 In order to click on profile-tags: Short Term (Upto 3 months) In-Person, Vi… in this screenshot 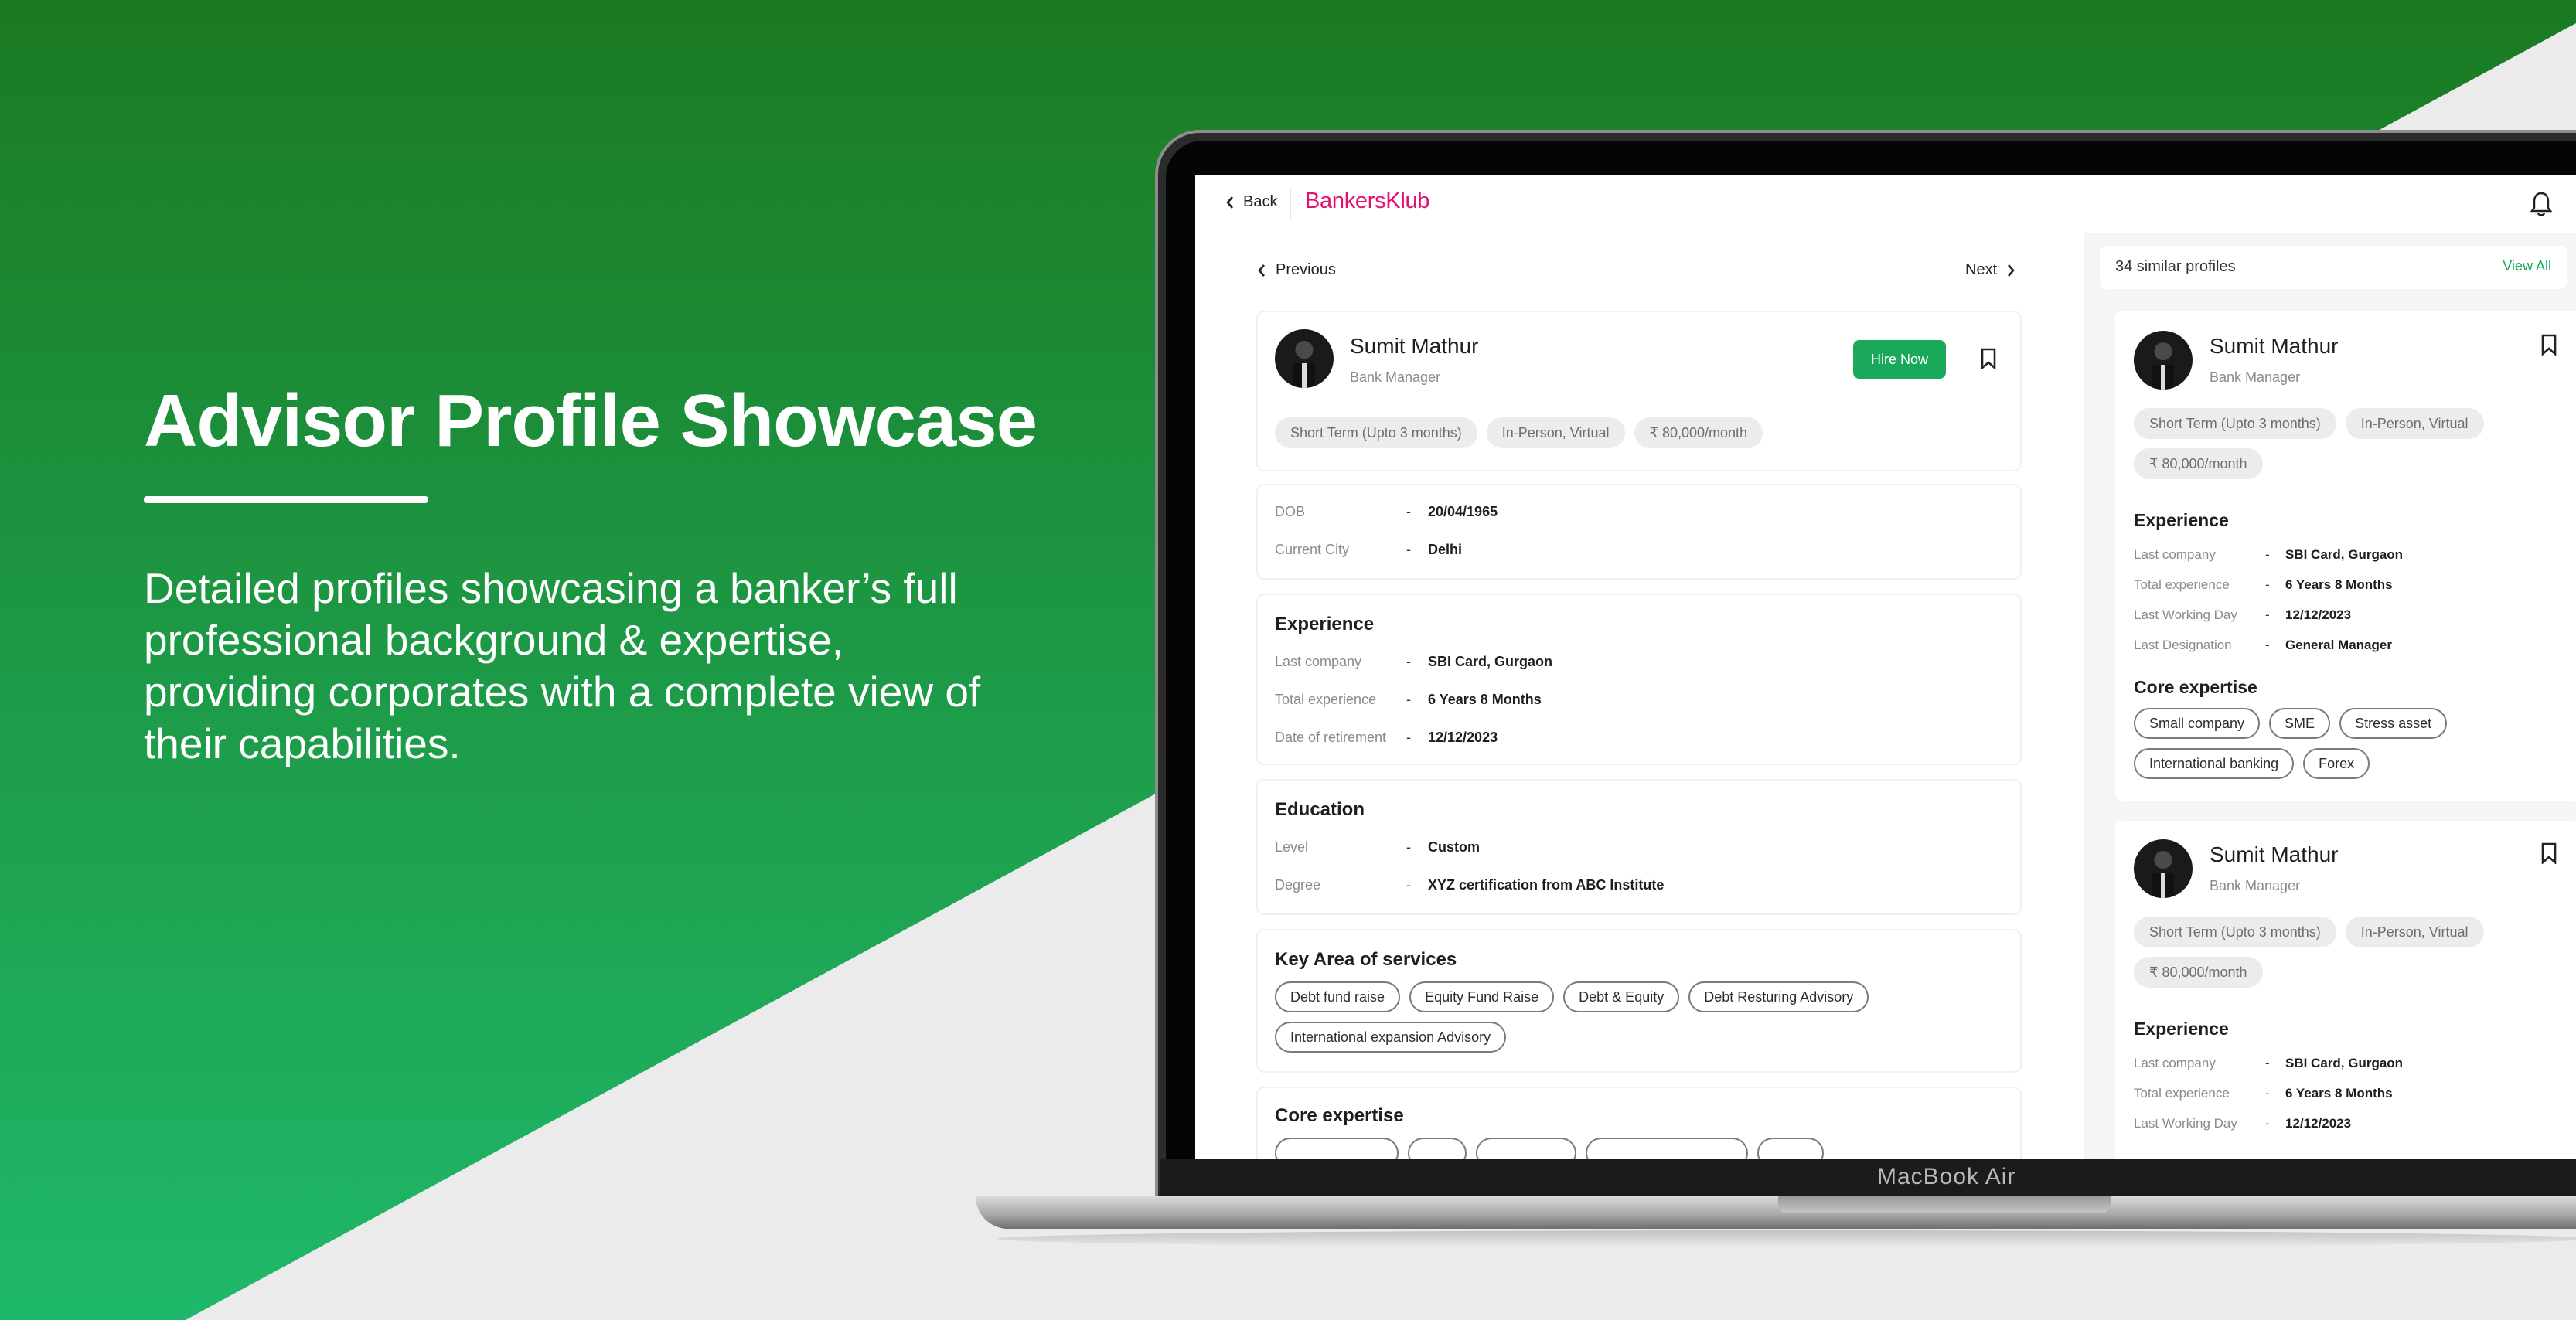, I will do `click(1519, 432)`.